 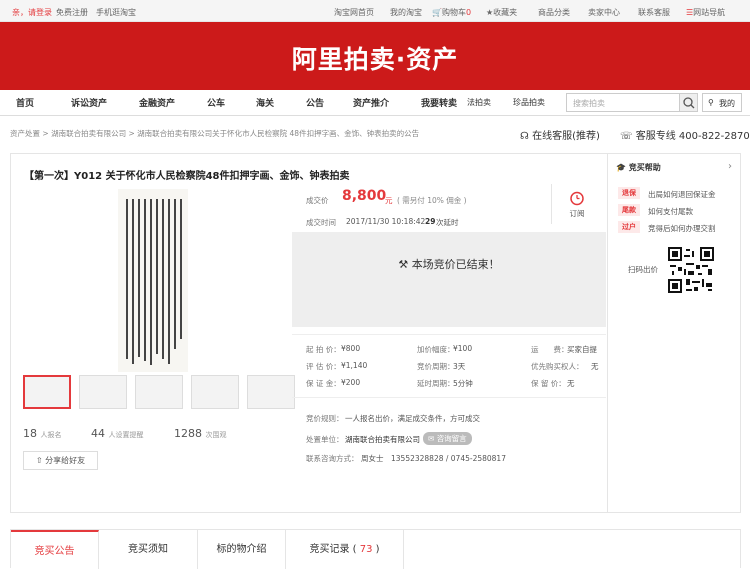 What do you see at coordinates (200, 433) in the screenshot?
I see `view-count: 1288 次围观` at bounding box center [200, 433].